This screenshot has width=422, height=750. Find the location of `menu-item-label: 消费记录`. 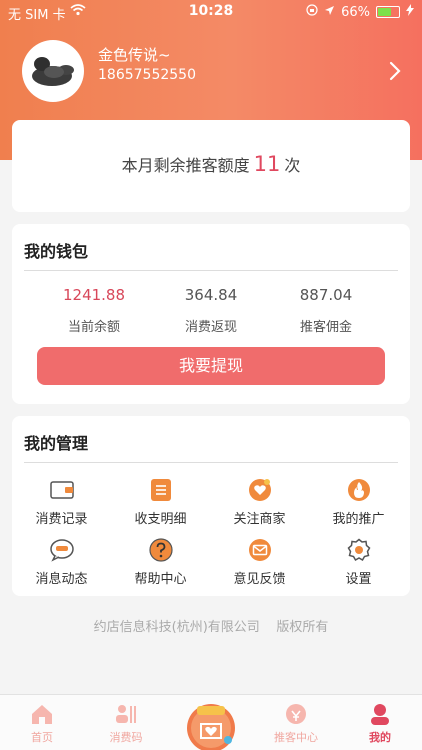

menu-item-label: 消费记录 is located at coordinates (61, 519).